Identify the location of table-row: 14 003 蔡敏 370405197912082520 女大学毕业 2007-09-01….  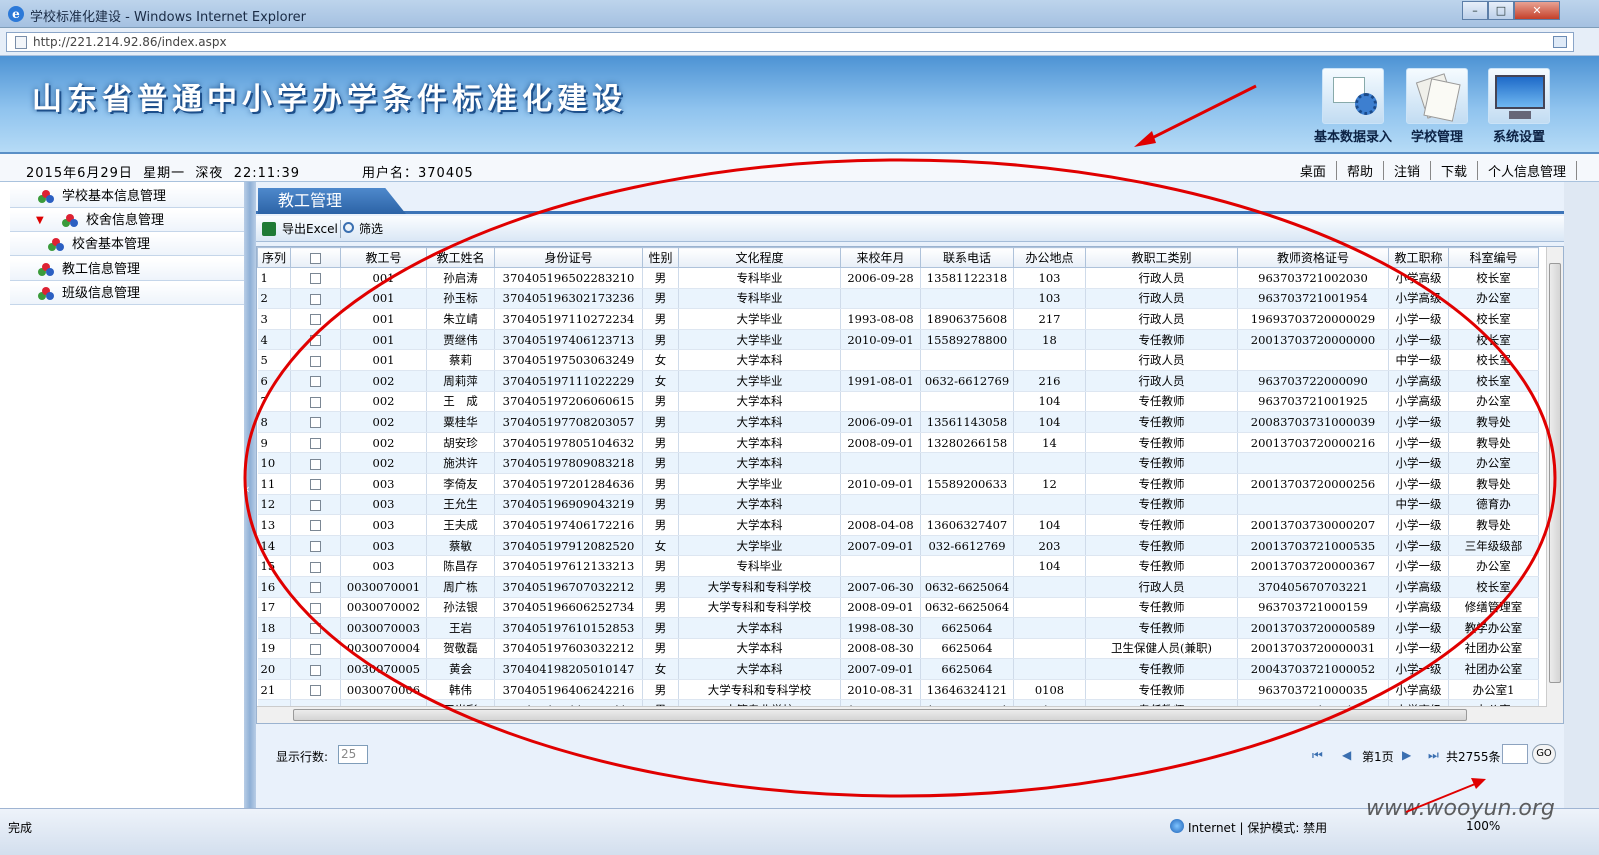
(898, 546).